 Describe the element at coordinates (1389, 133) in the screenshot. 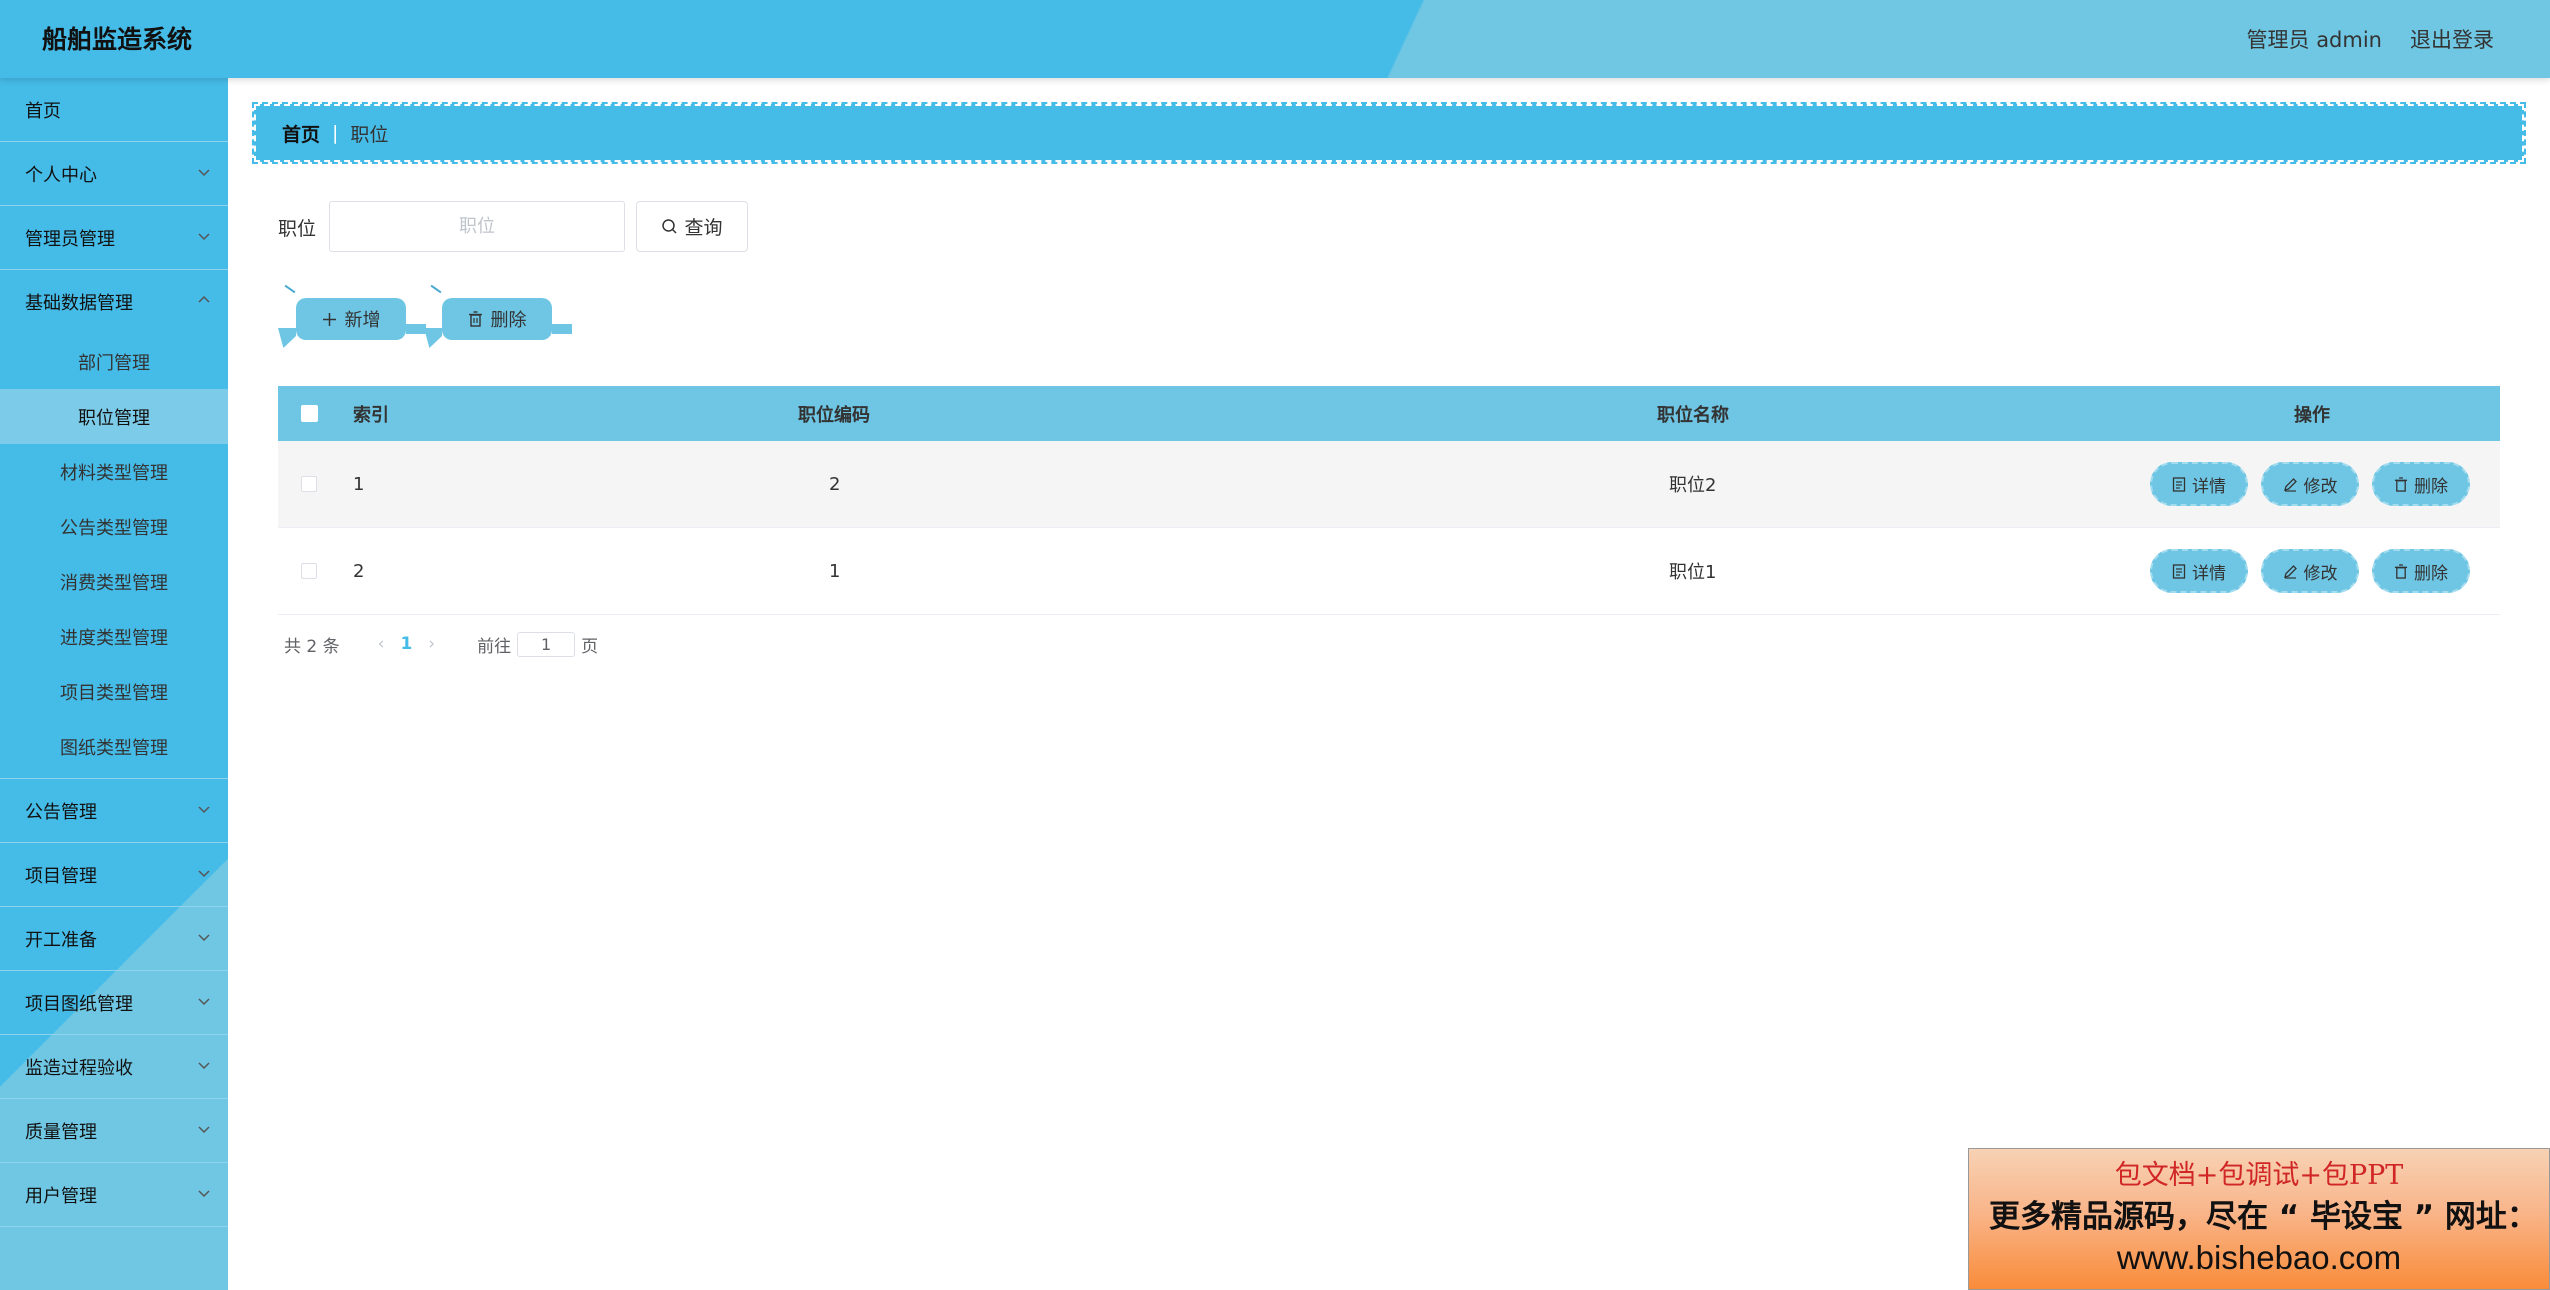

I see `breadcrumb: 首页 | 职位` at that location.